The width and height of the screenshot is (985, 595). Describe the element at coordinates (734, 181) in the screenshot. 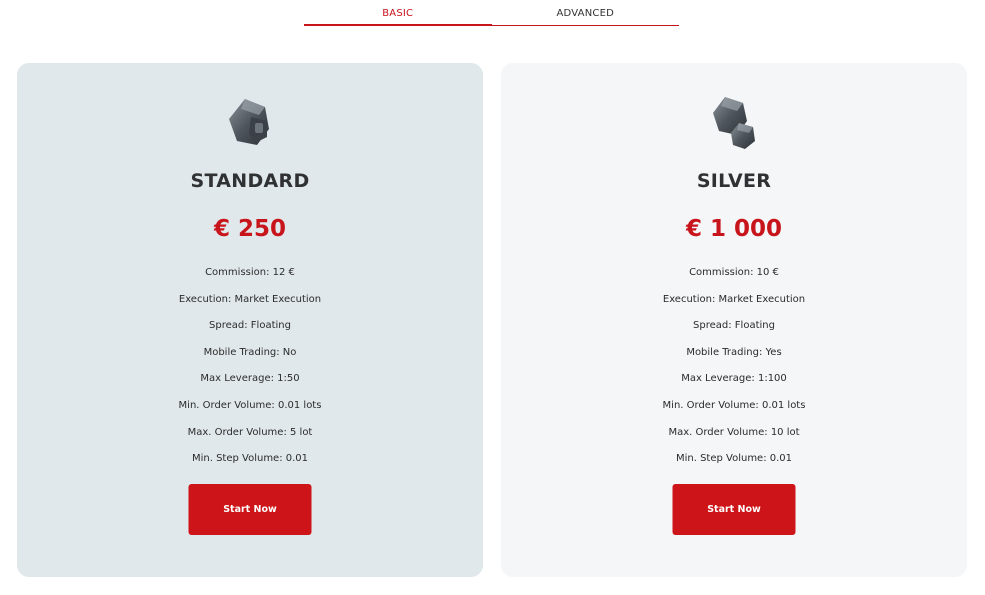

I see `plan-title: SILVER` at that location.